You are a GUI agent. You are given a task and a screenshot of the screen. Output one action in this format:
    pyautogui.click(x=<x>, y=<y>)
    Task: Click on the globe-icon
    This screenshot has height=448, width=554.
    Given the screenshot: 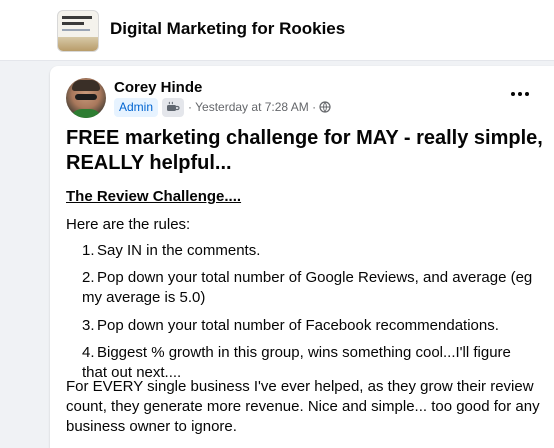 What is the action you would take?
    pyautogui.click(x=325, y=107)
    